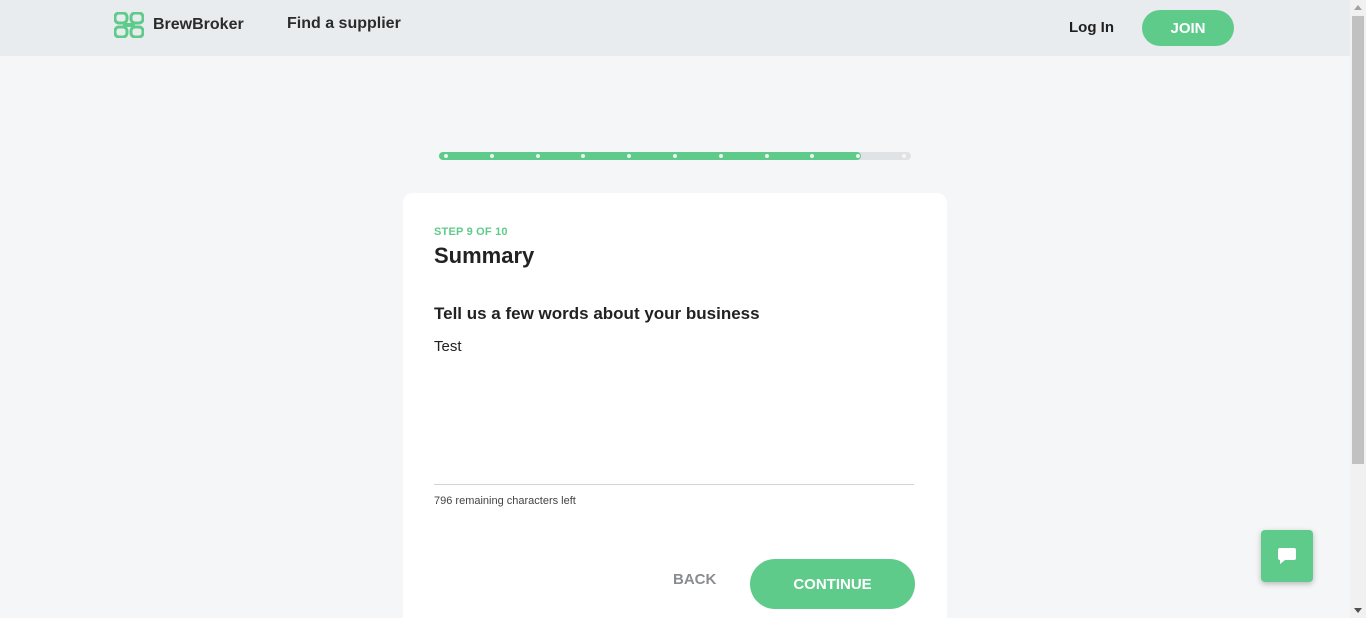  Describe the element at coordinates (832, 584) in the screenshot. I see `continue-button: CONTINUE` at that location.